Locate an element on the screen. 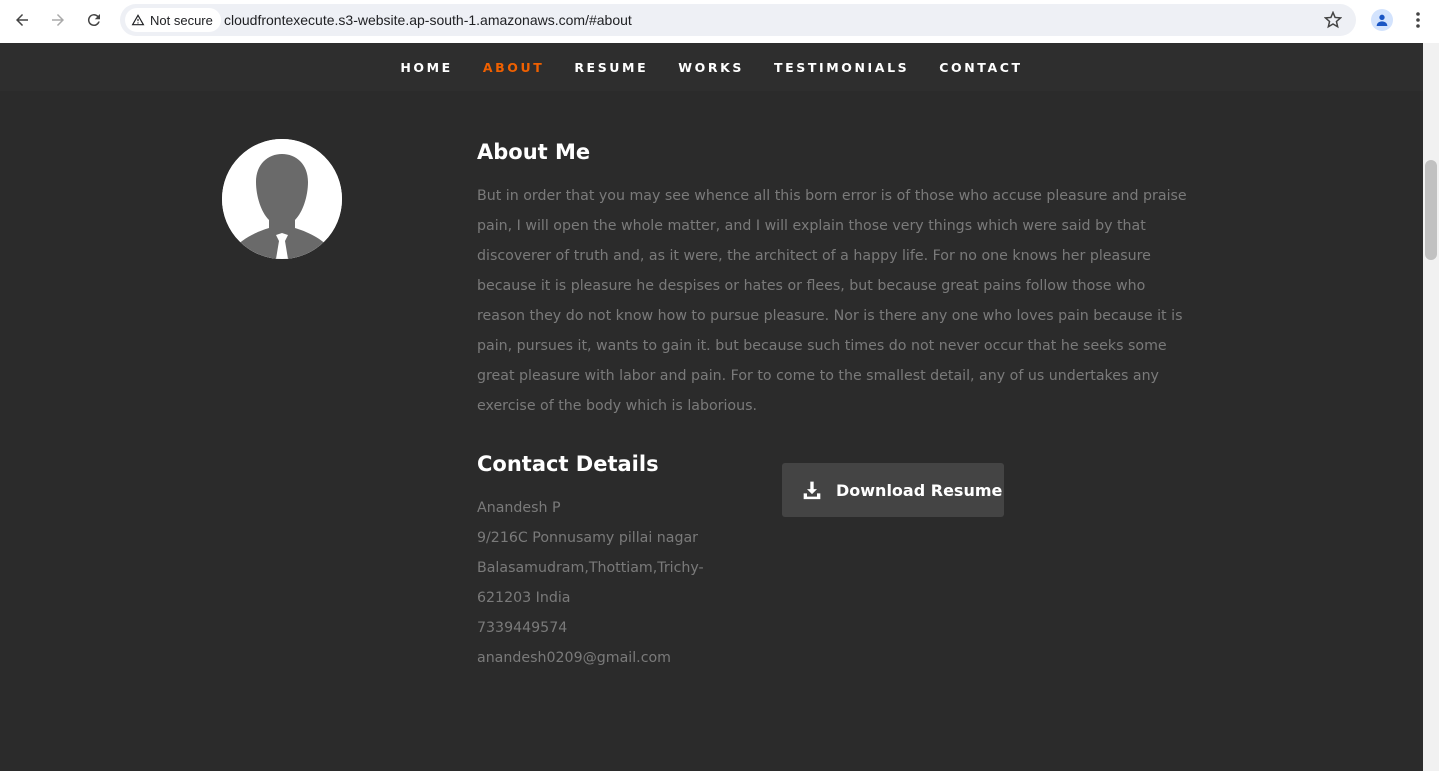 The height and width of the screenshot is (771, 1439). nav-item-contact: CONTACT is located at coordinates (980, 67).